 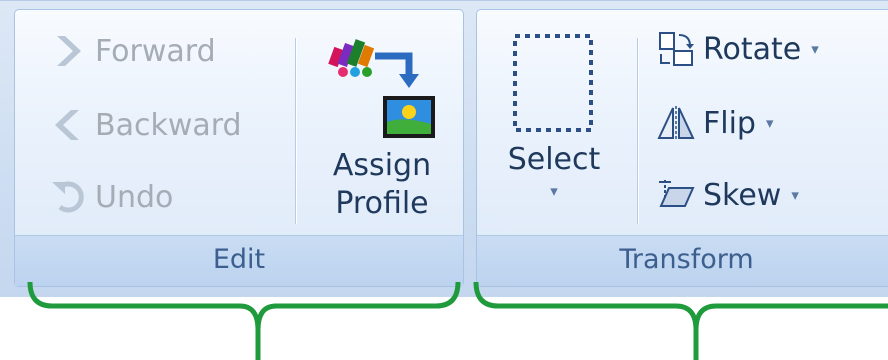 I want to click on undo-button: Undo, so click(x=111, y=197).